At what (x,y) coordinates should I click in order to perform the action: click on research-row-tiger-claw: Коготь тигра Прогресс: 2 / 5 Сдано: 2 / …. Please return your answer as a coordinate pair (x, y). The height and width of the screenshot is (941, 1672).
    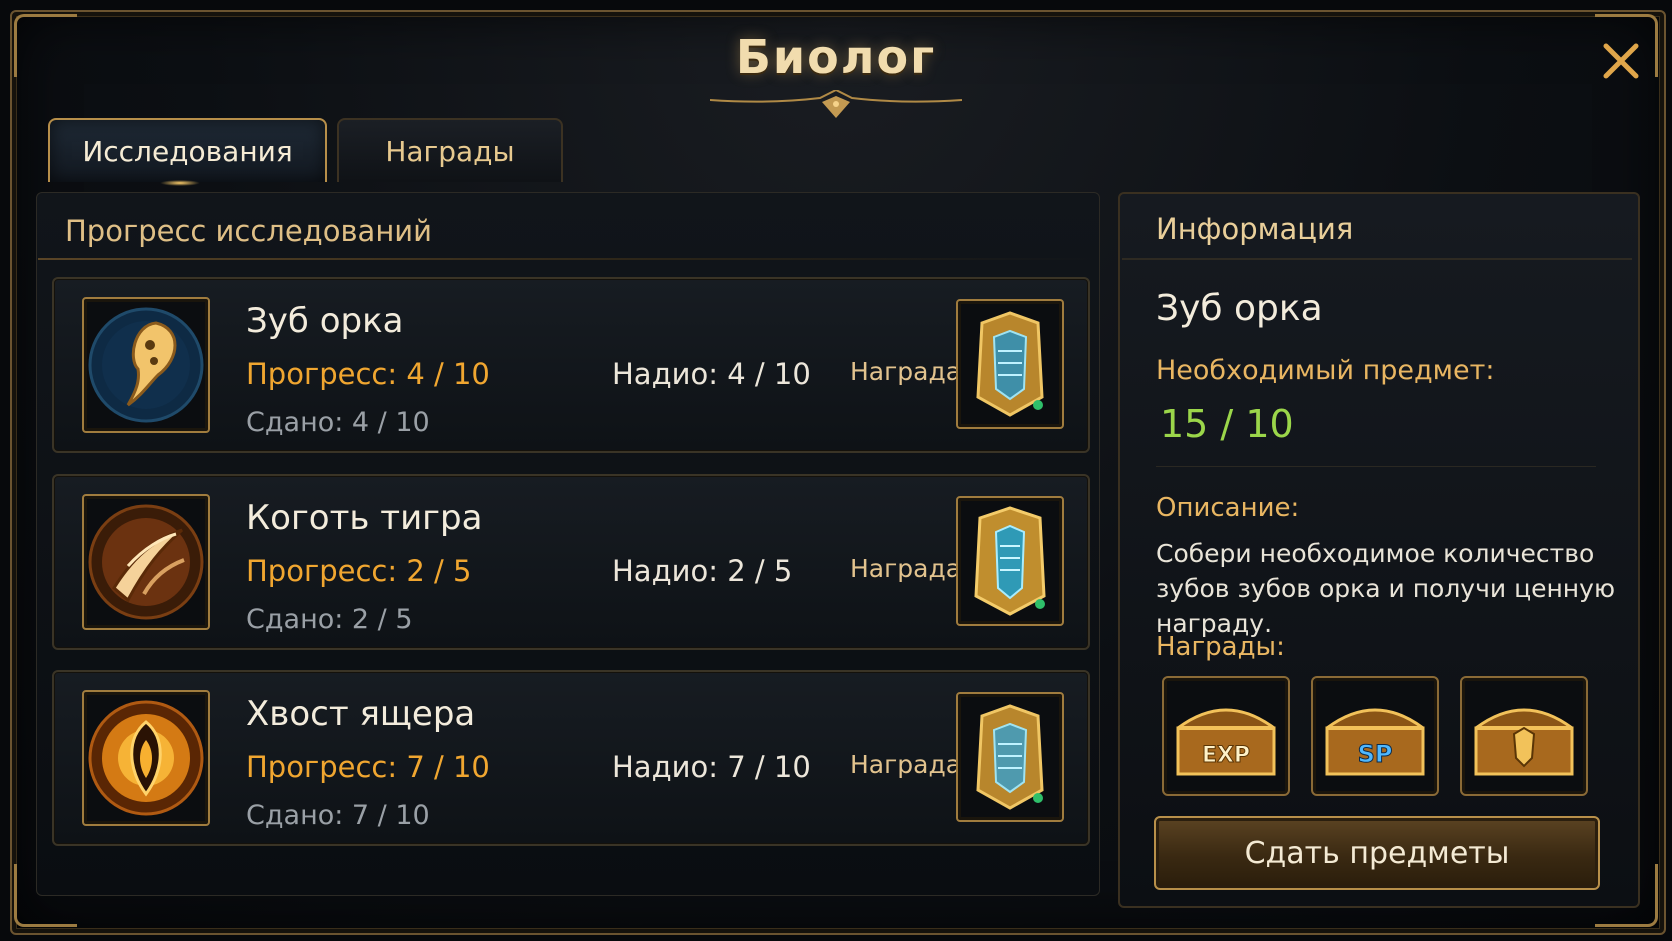
    Looking at the image, I should click on (571, 562).